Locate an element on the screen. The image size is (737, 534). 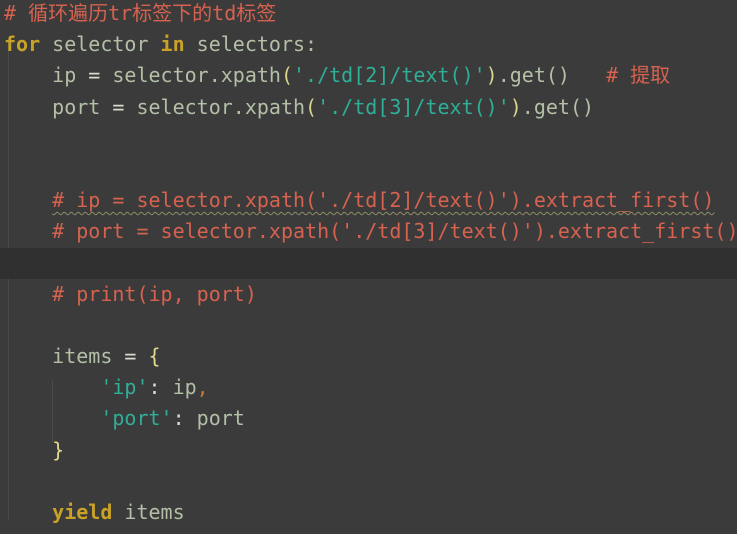
code-token: selector is located at coordinates (100, 44).